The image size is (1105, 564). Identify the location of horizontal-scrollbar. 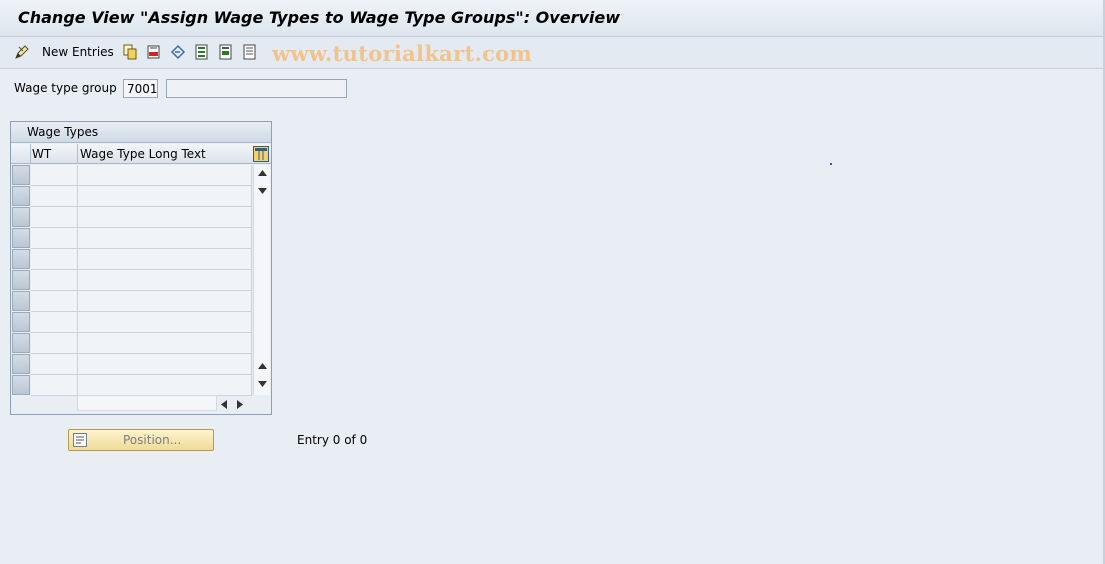
(147, 403).